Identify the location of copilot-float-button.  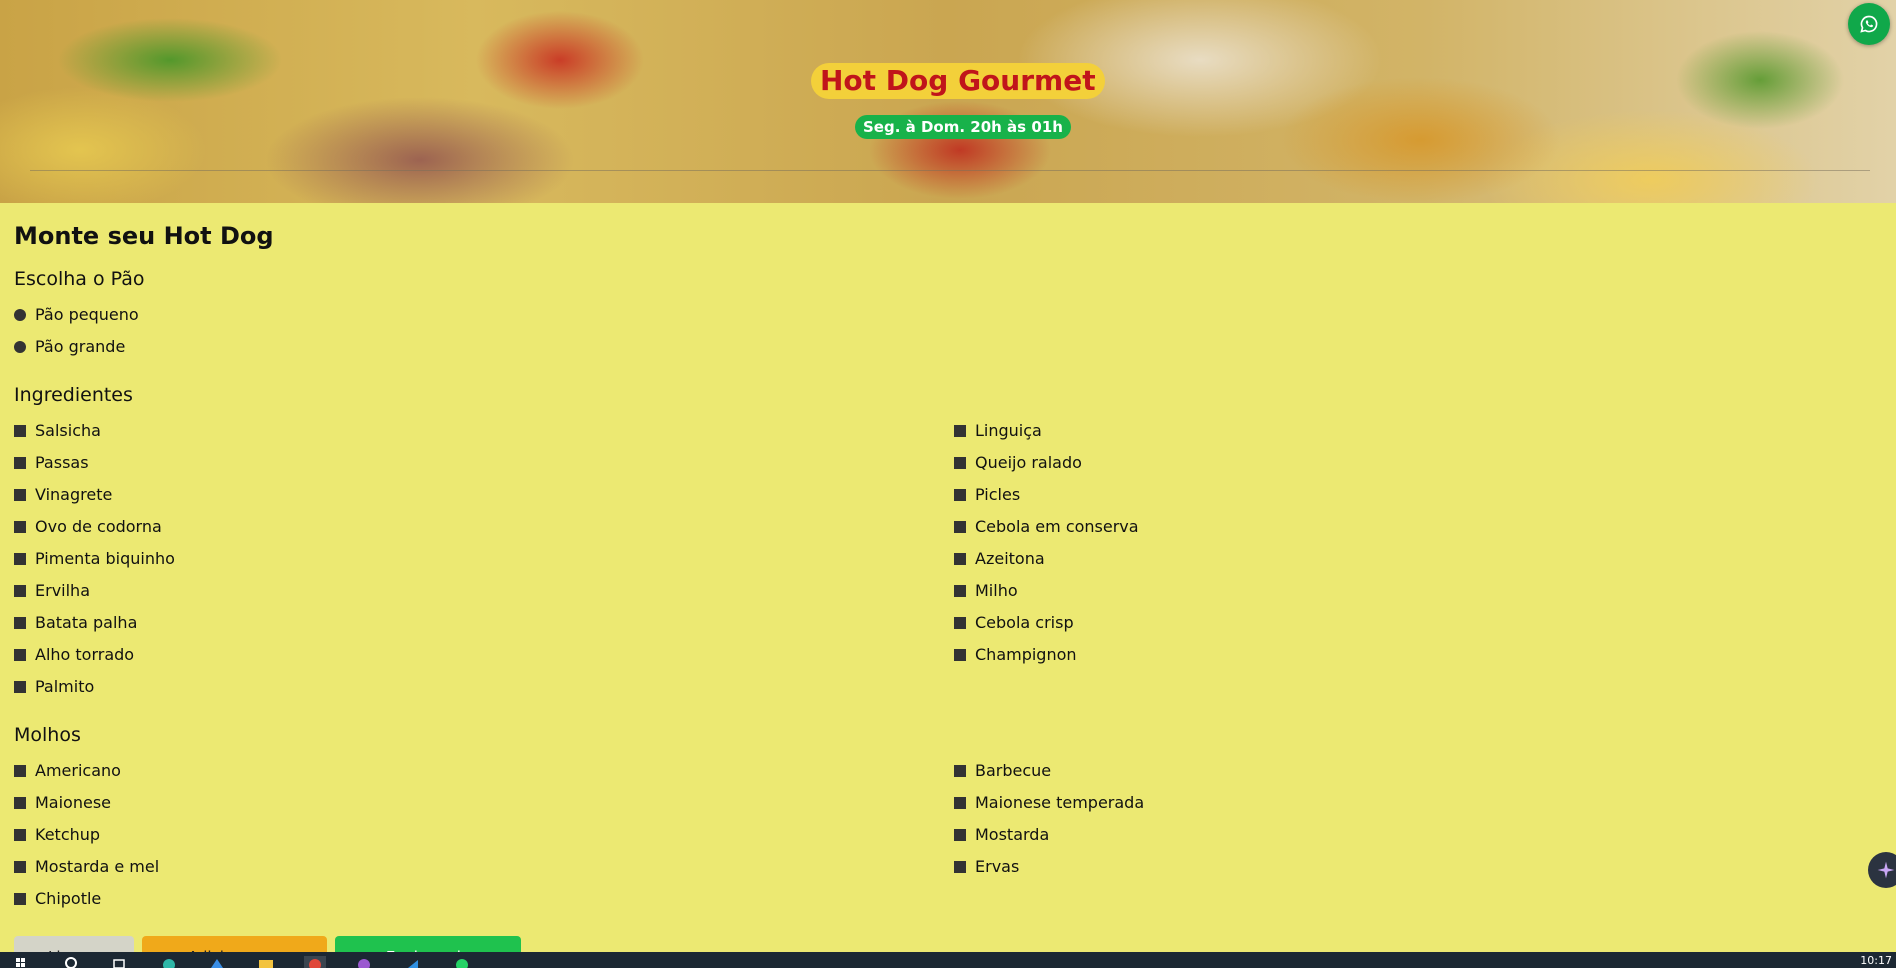
(1882, 870).